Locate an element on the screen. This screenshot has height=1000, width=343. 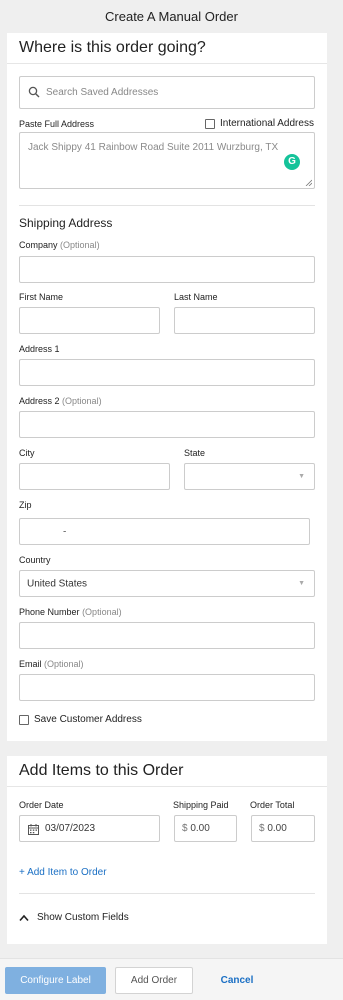
cancel-button: Cancel is located at coordinates (237, 980).